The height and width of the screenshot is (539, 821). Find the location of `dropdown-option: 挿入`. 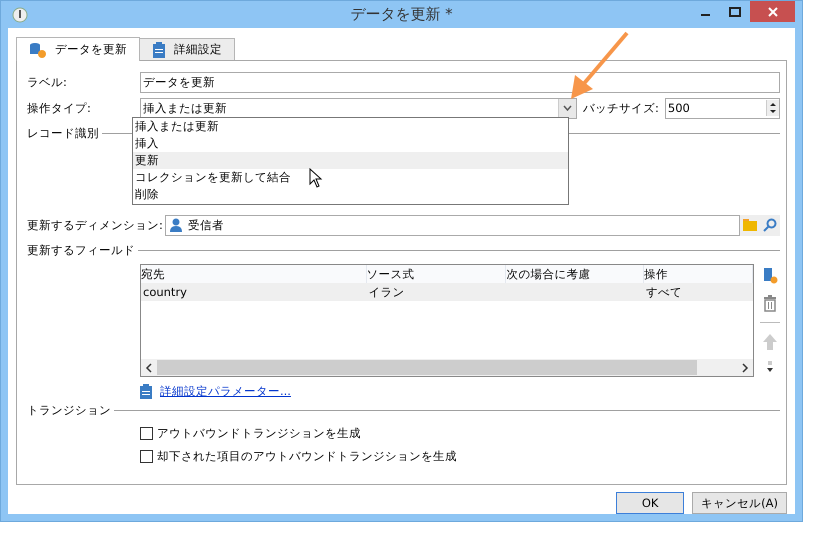

dropdown-option: 挿入 is located at coordinates (350, 143).